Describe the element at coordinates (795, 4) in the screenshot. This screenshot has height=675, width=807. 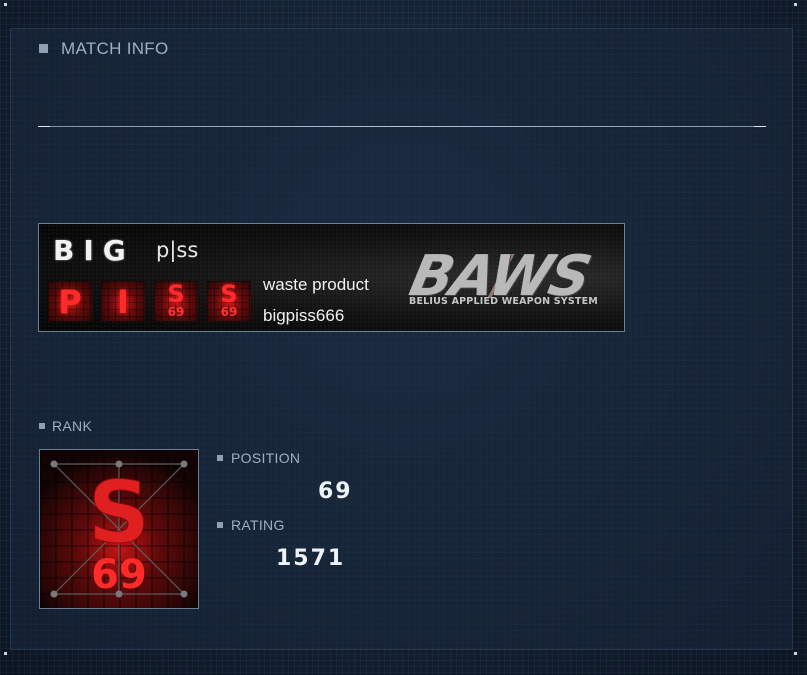
I see `corner-marker-top-right` at that location.